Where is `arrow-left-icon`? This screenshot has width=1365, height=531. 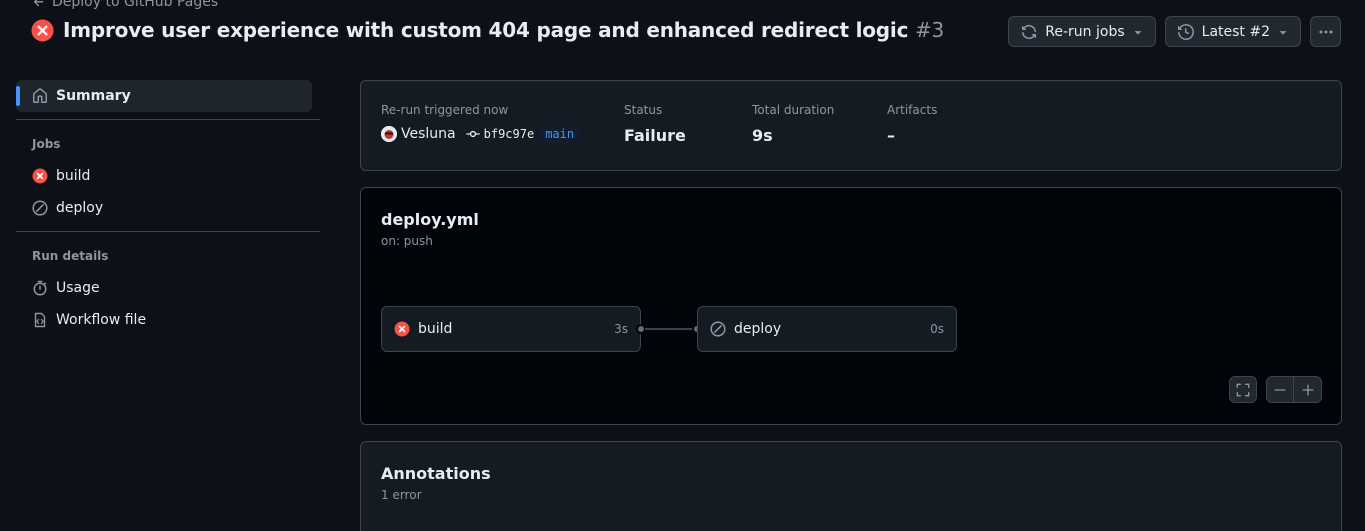
arrow-left-icon is located at coordinates (39, 4).